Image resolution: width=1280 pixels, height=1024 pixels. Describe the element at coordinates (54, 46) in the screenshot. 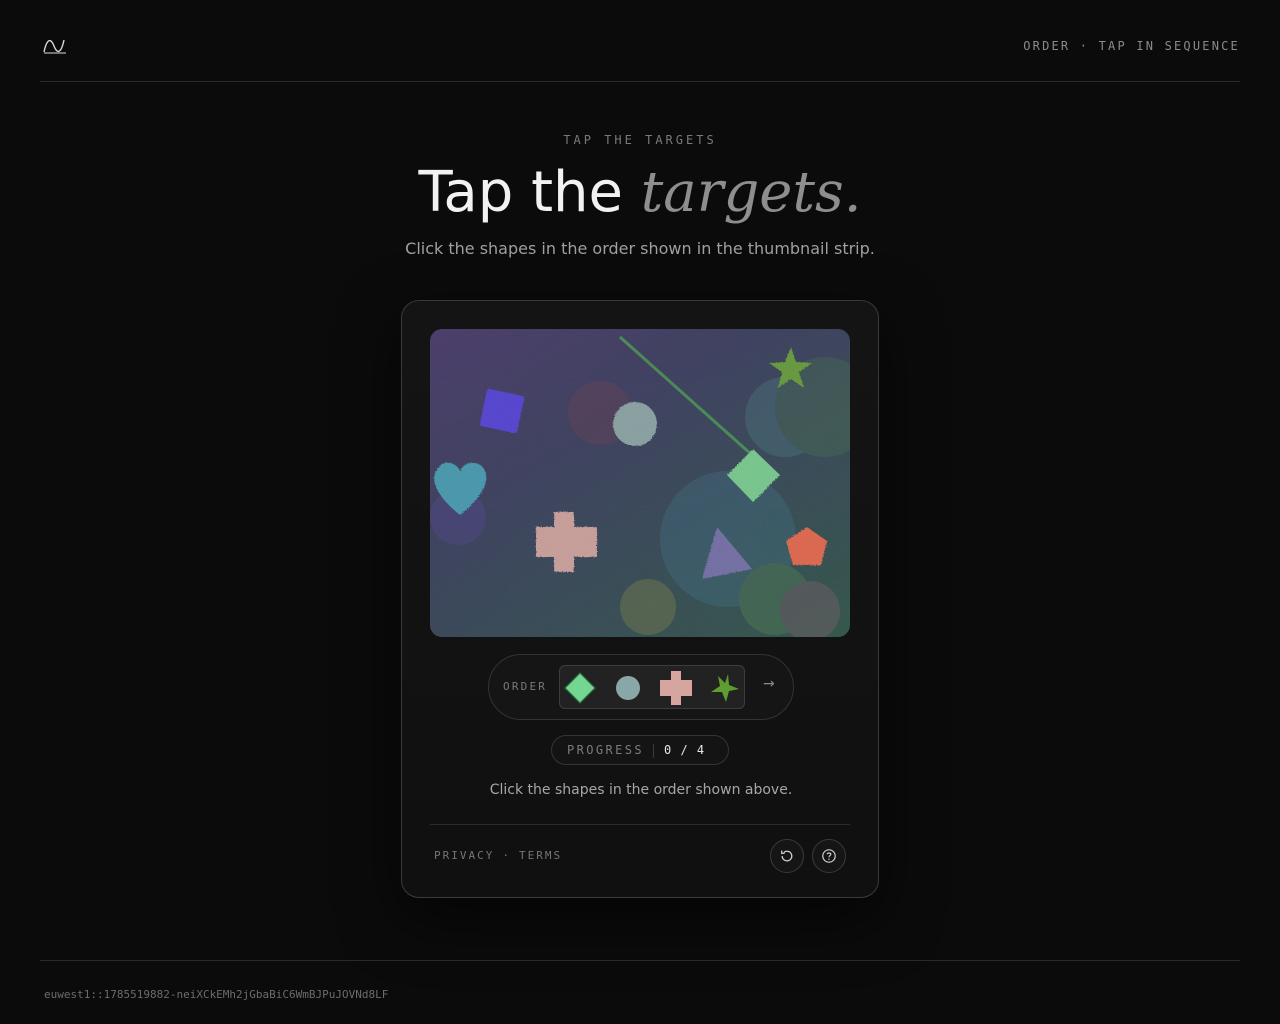

I see `wave-logo-icon` at that location.